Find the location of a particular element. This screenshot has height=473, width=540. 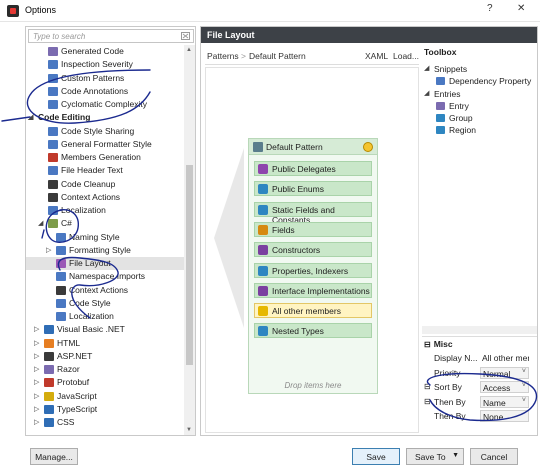

search-input: Type to search is located at coordinates (111, 36).